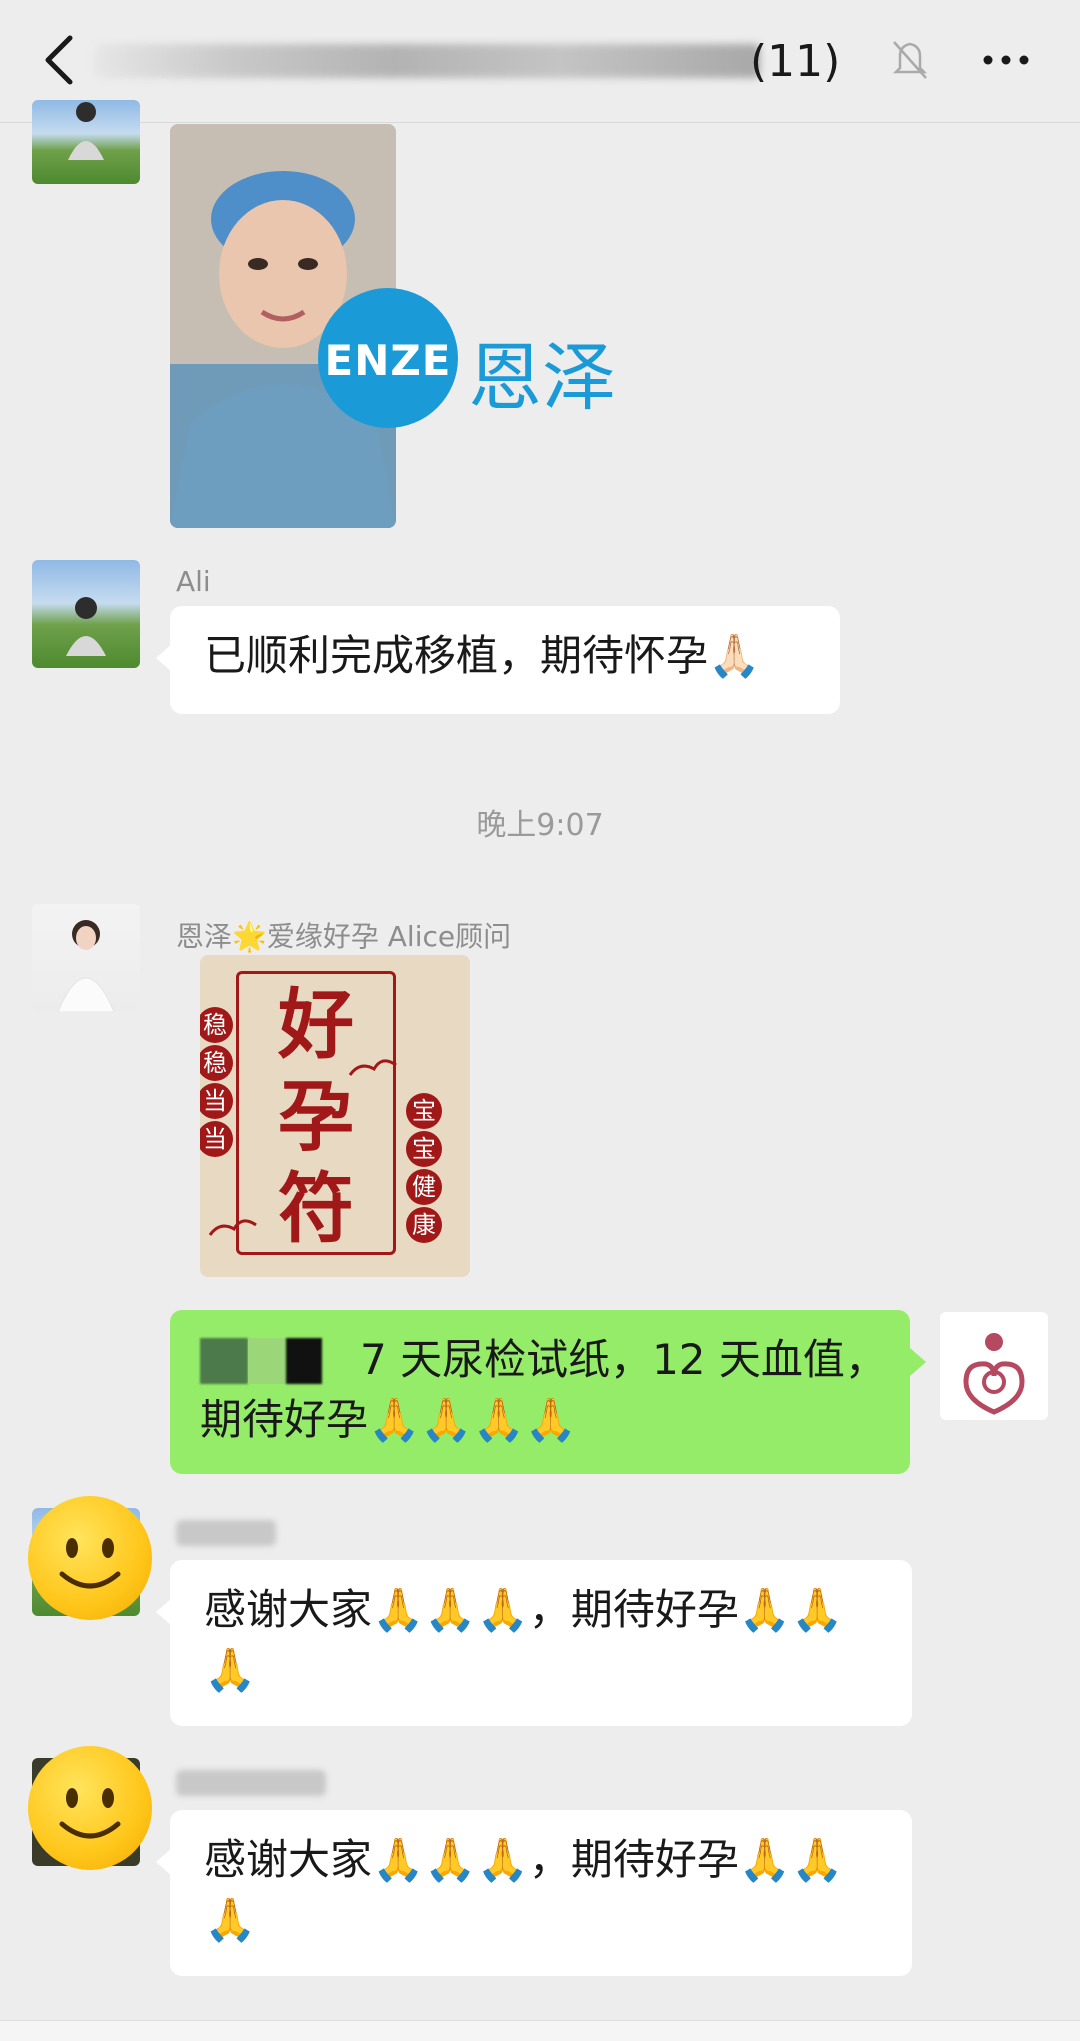 Image resolution: width=1080 pixels, height=2041 pixels. What do you see at coordinates (302, 1147) in the screenshot?
I see `cloud-ornament-icon` at bounding box center [302, 1147].